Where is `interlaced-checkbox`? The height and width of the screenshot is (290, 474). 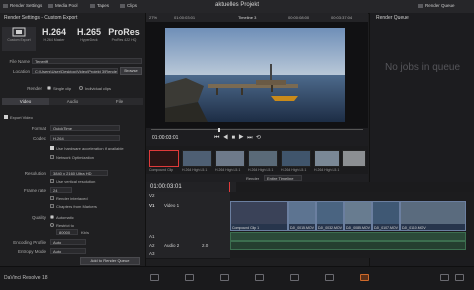
interlaced-checkbox is located at coordinates (52, 198).